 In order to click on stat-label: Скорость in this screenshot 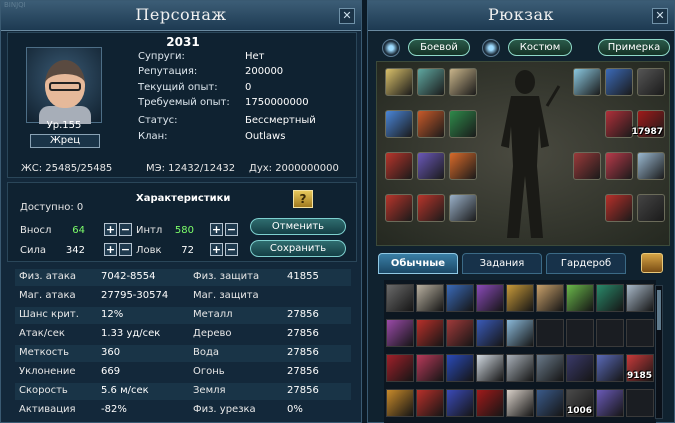, I will do `click(43, 390)`.